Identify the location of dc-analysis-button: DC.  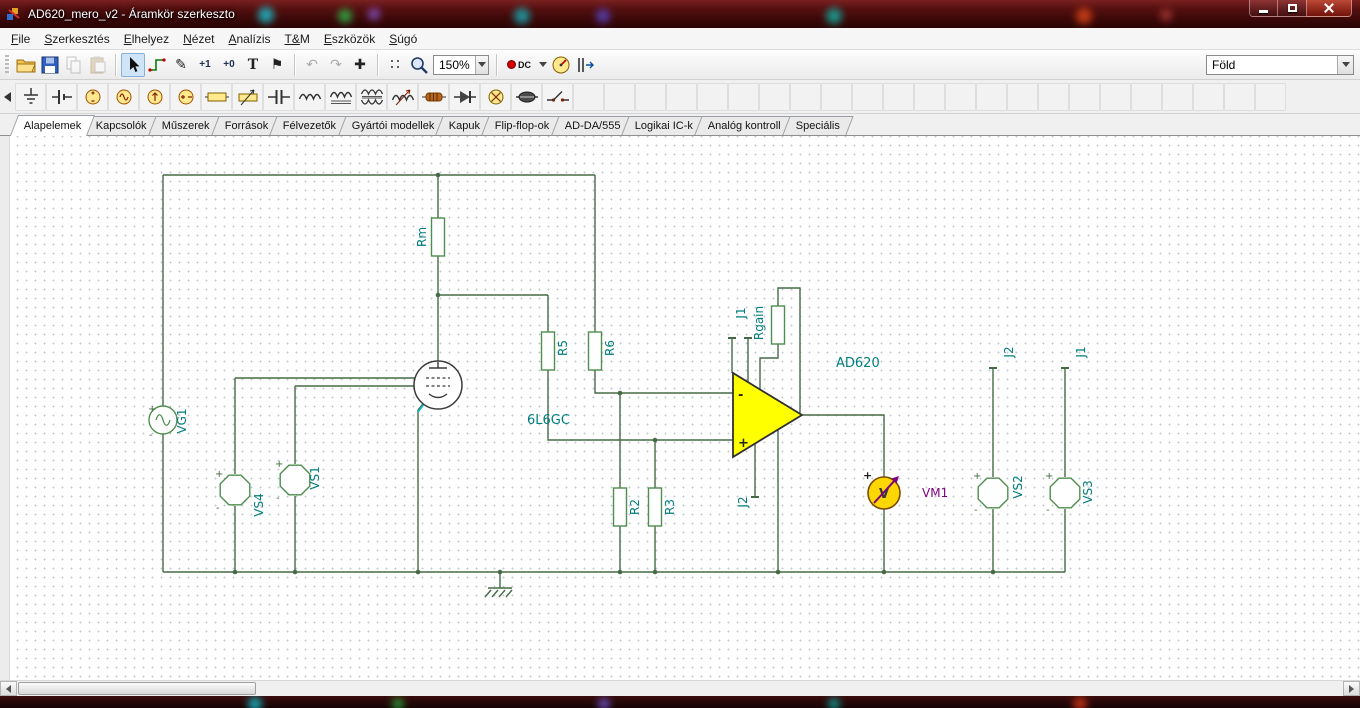
(519, 65).